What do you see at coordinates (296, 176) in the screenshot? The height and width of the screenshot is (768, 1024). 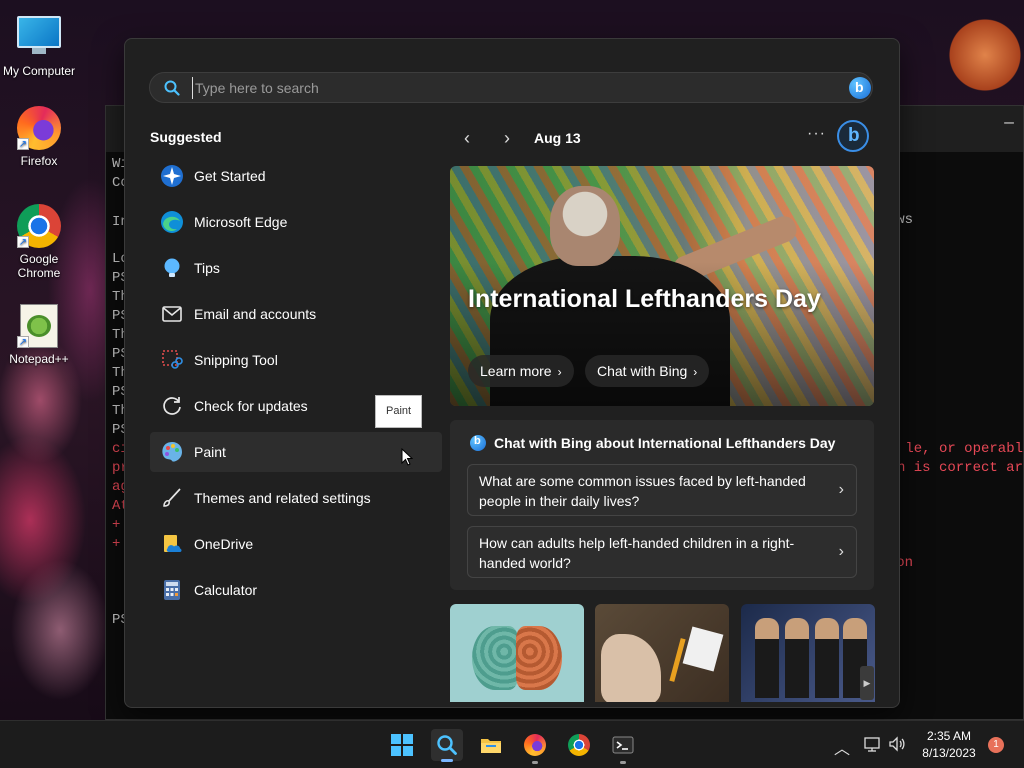 I see `suggested-item-get-started: Get Started` at bounding box center [296, 176].